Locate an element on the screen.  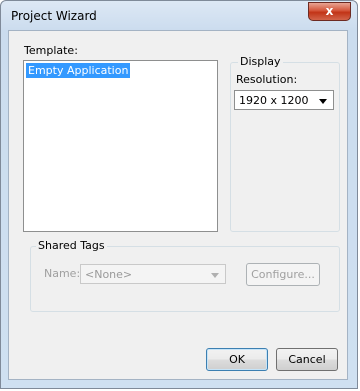
window-title: Project Wizard is located at coordinates (54, 16).